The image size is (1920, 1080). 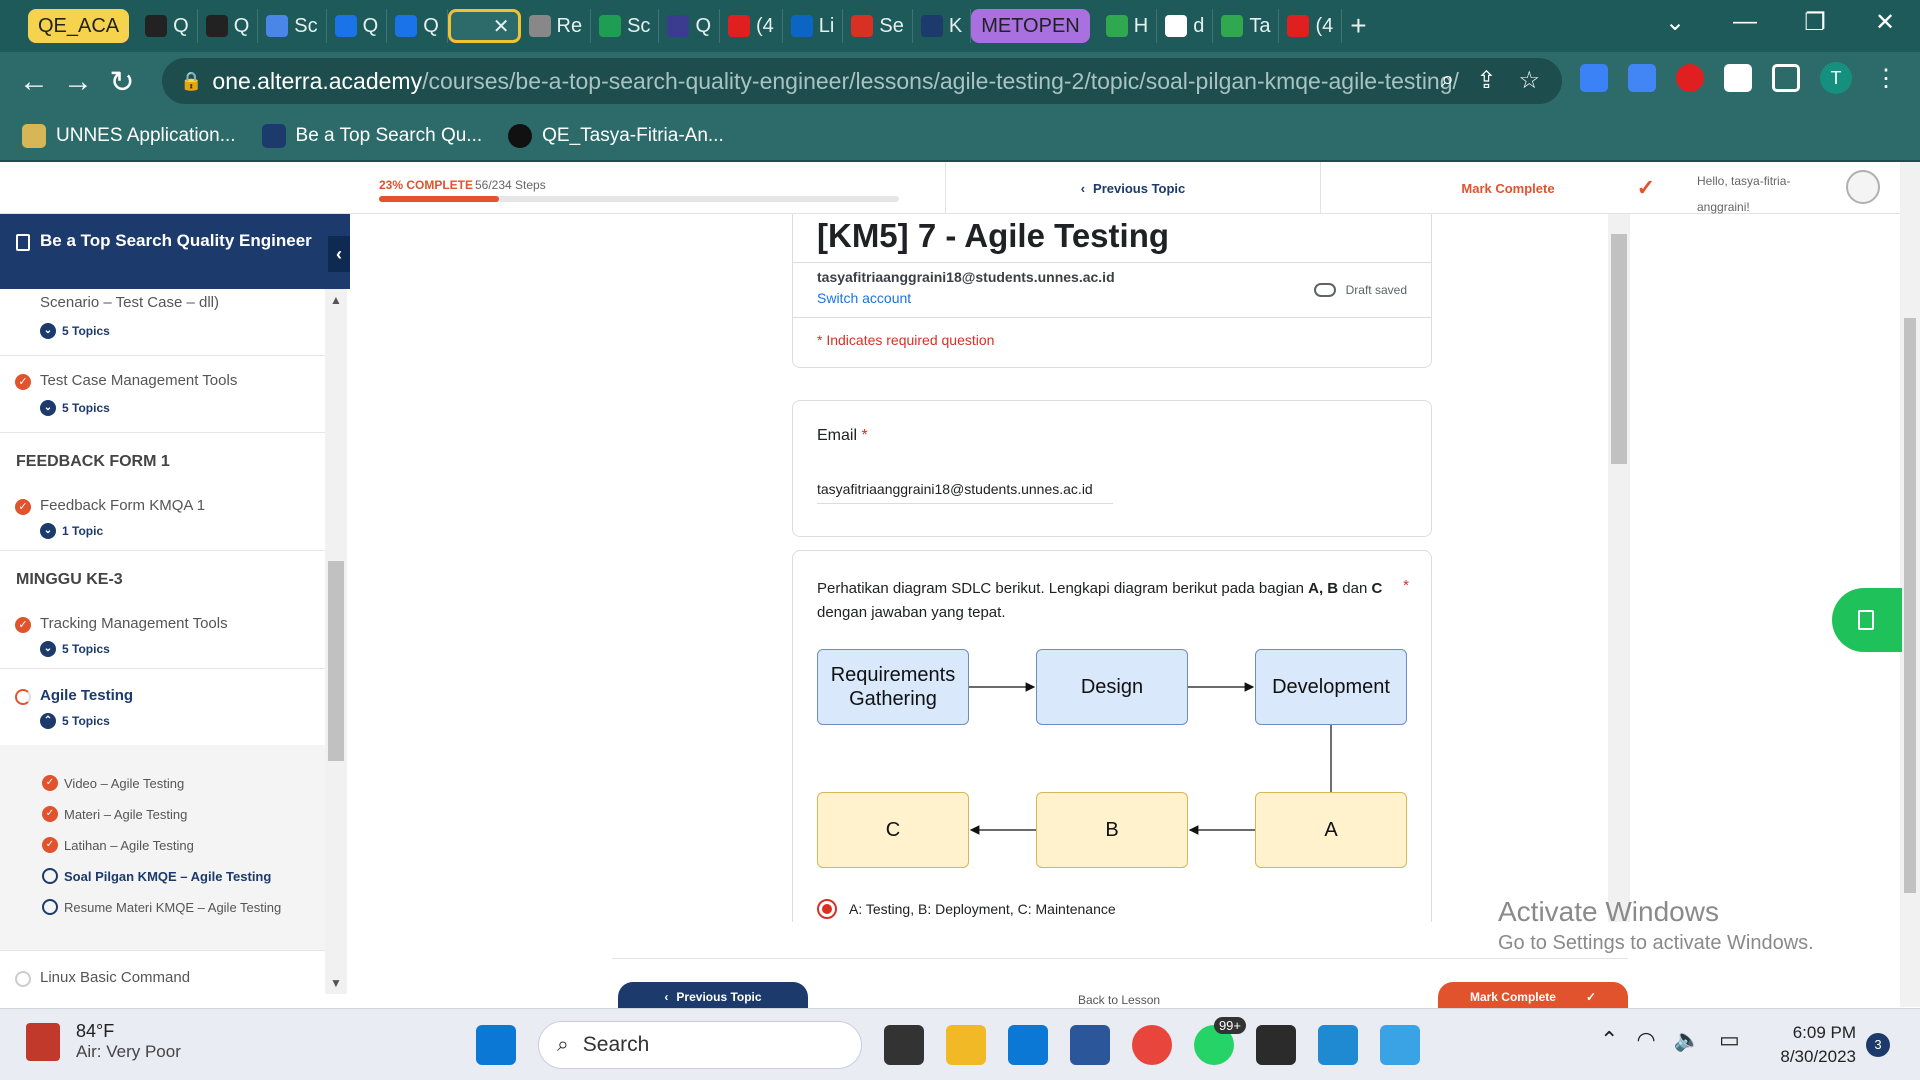 I want to click on terminal-icon, so click(x=1276, y=1045).